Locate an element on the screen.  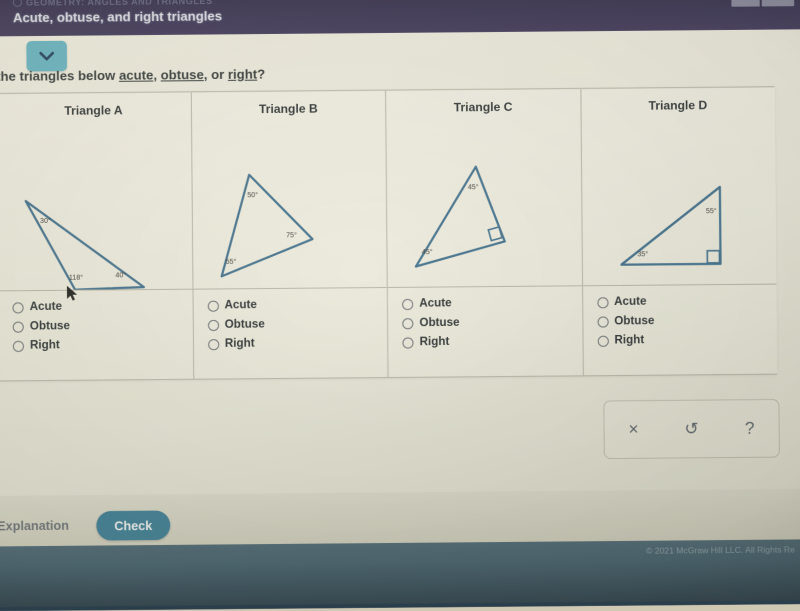
option-a-acute: Acute is located at coordinates (102, 307).